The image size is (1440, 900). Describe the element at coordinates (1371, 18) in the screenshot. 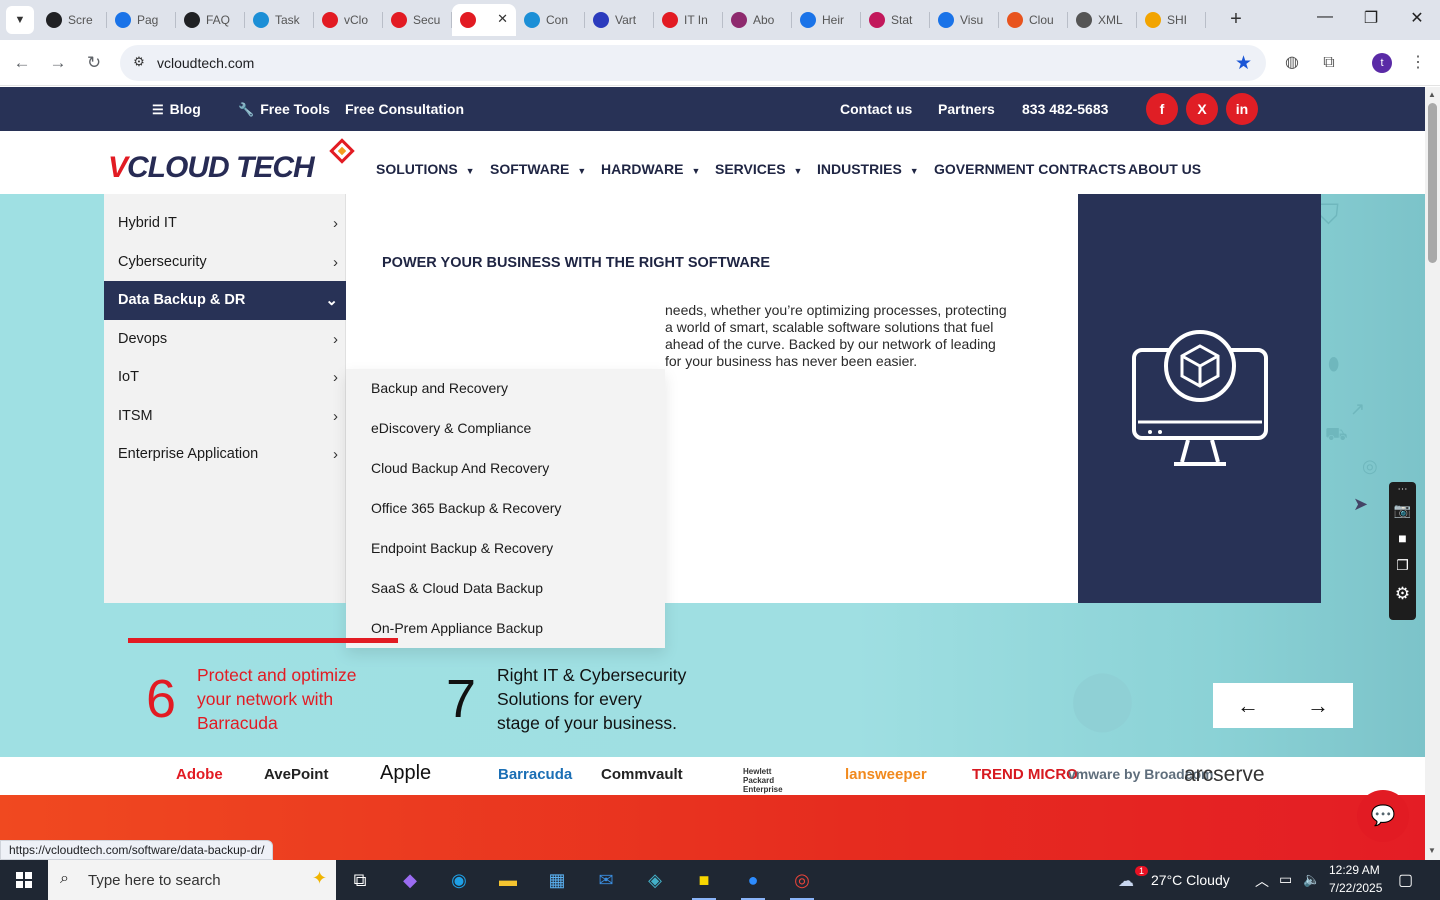

I see `maximize-button: ❐` at that location.